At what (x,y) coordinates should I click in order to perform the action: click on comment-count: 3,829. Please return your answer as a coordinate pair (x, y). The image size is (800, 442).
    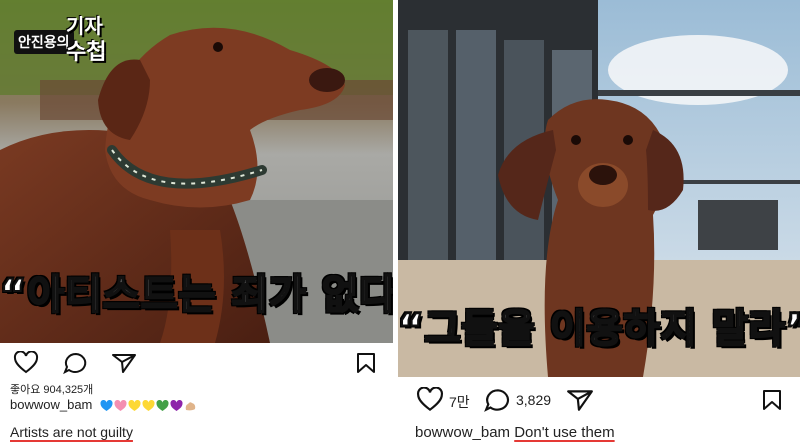
    Looking at the image, I should click on (534, 400).